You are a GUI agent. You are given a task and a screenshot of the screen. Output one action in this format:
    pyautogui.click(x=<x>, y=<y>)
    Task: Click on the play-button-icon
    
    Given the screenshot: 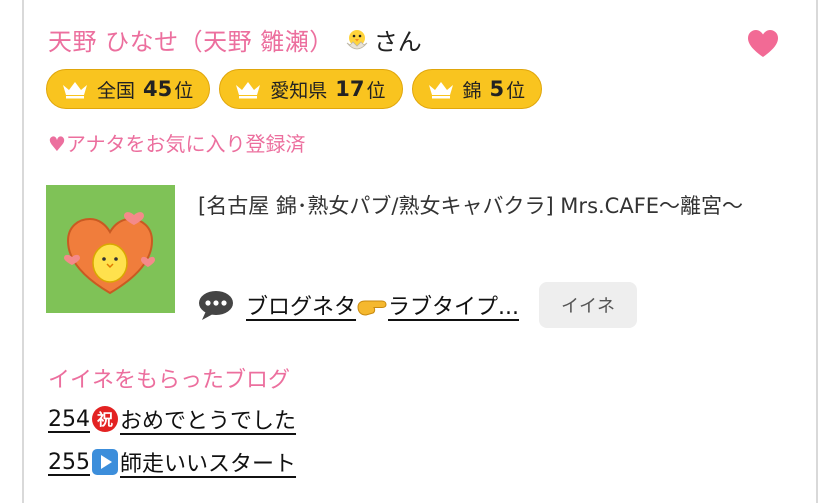 What is the action you would take?
    pyautogui.click(x=105, y=462)
    